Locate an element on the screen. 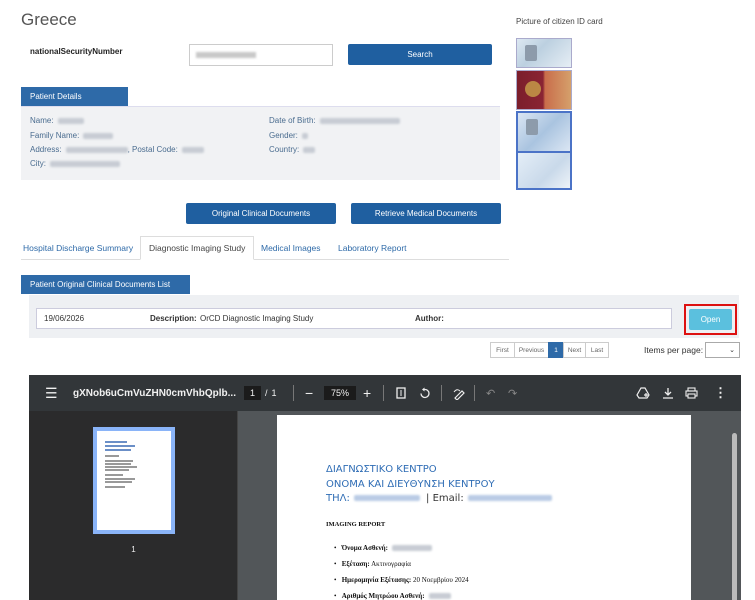 The width and height of the screenshot is (755, 600). pagination-previous: Previous is located at coordinates (531, 350).